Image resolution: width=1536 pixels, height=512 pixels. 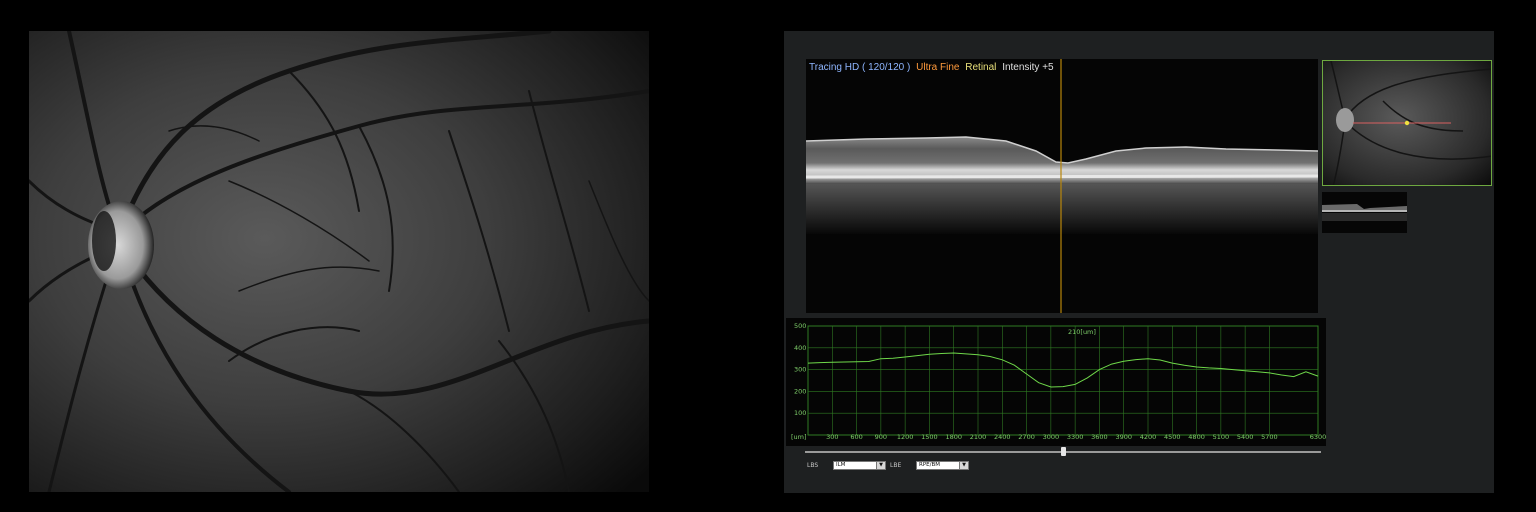 What do you see at coordinates (800, 391) in the screenshot?
I see `y-tick-label: 200` at bounding box center [800, 391].